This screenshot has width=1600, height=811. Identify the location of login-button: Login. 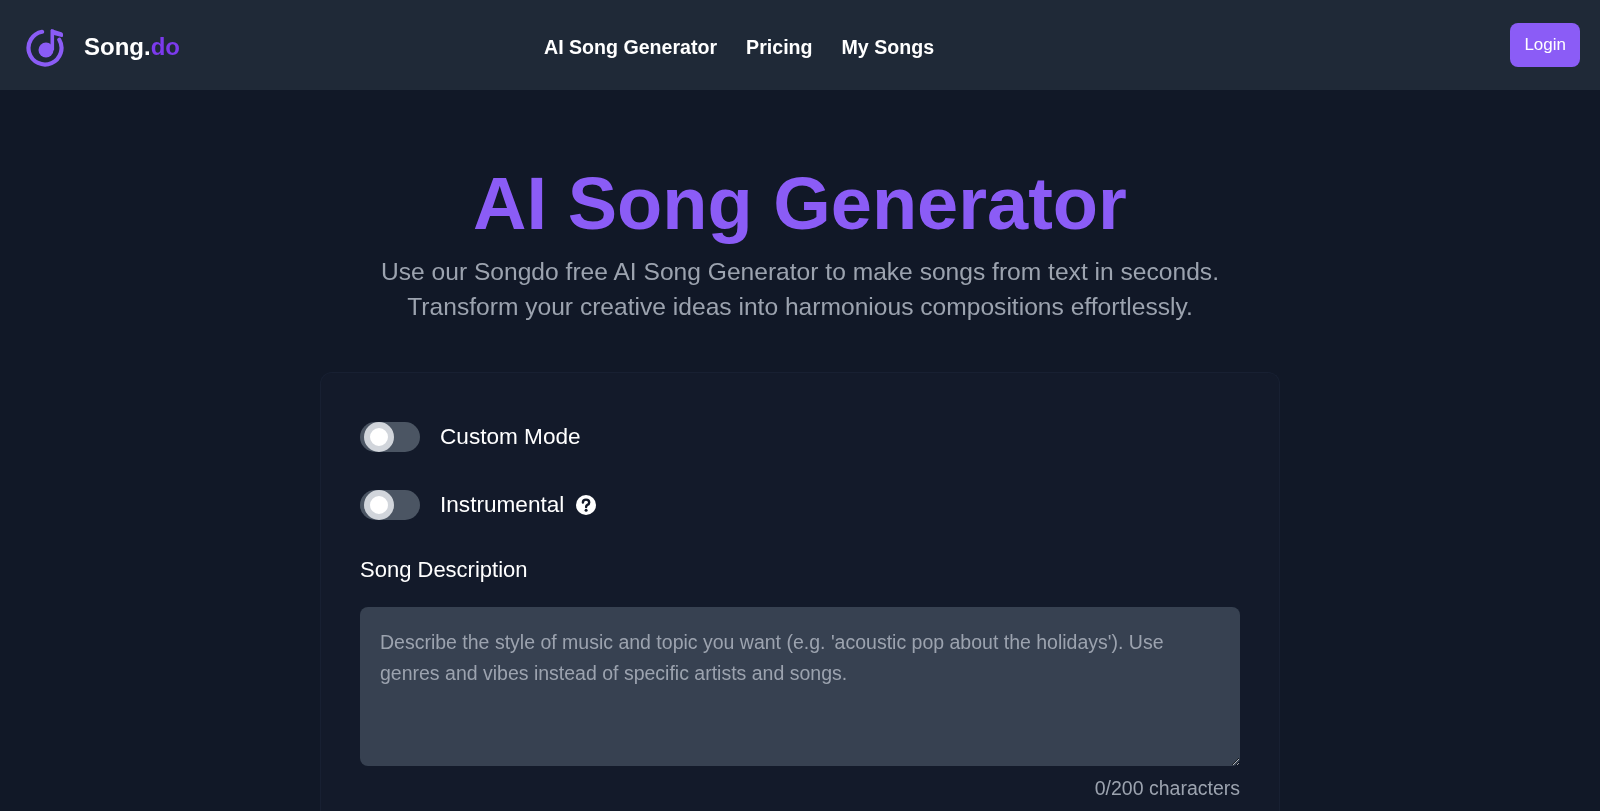
(1545, 45).